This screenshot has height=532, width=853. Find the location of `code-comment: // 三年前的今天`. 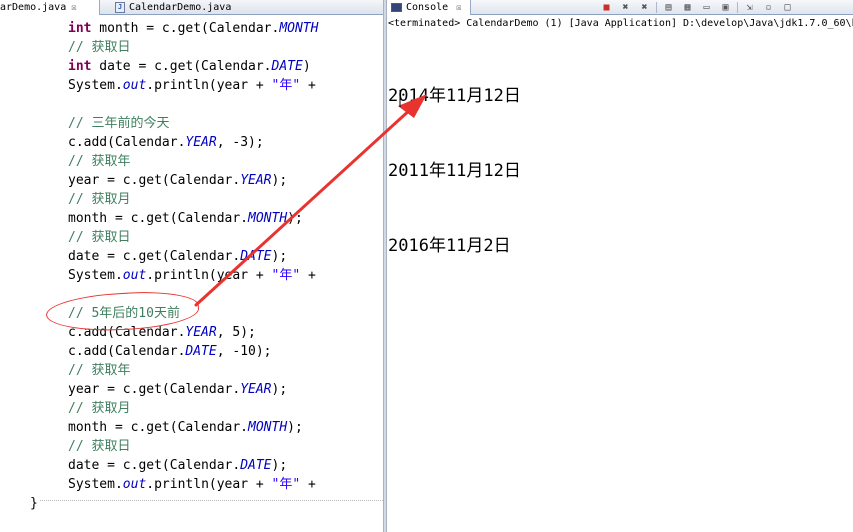

code-comment: // 三年前的今天 is located at coordinates (119, 123).